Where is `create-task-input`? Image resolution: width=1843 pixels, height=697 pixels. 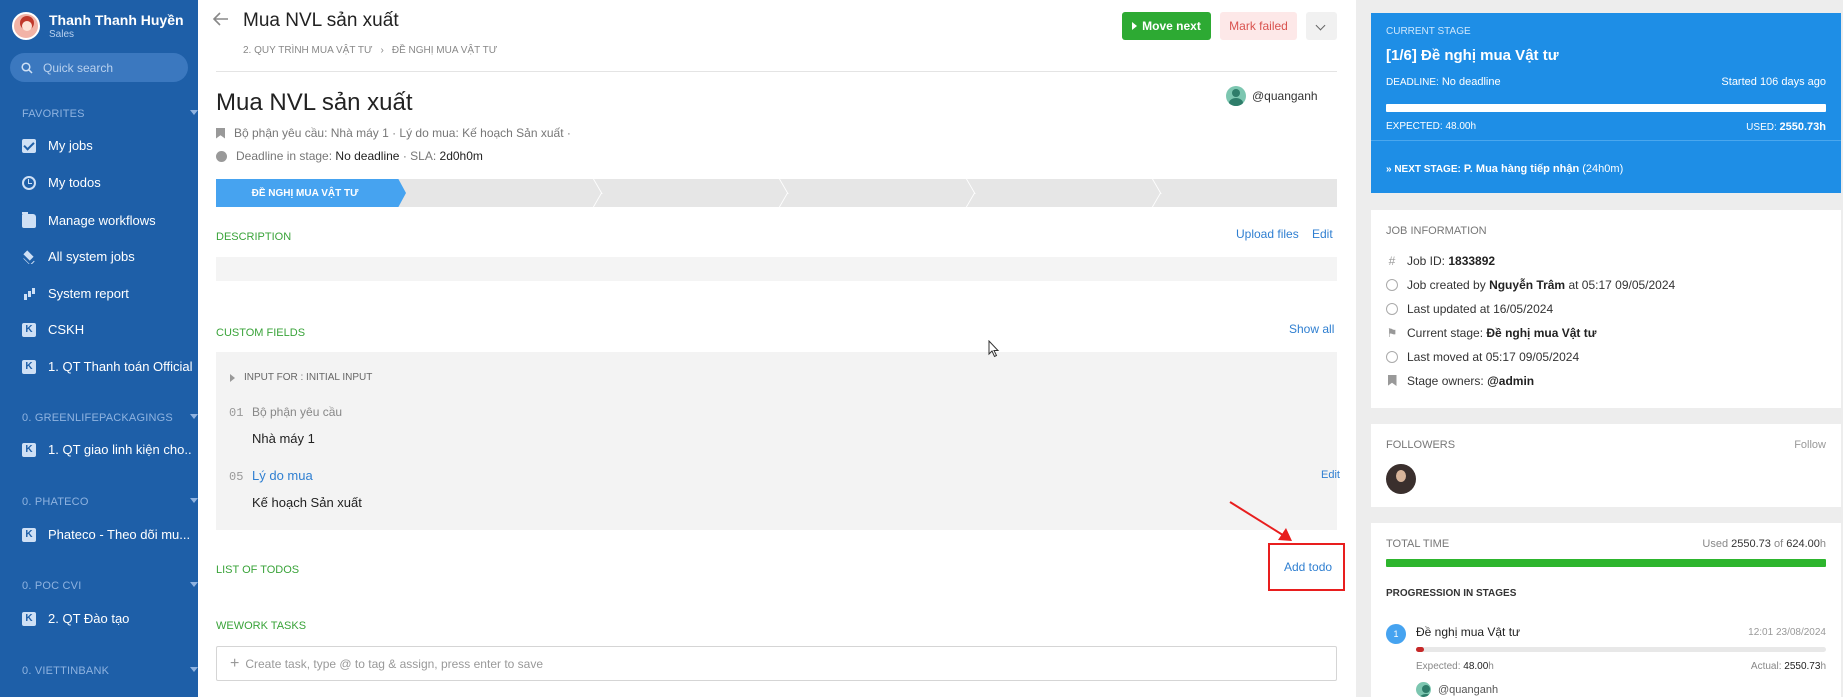 create-task-input is located at coordinates (645, 663).